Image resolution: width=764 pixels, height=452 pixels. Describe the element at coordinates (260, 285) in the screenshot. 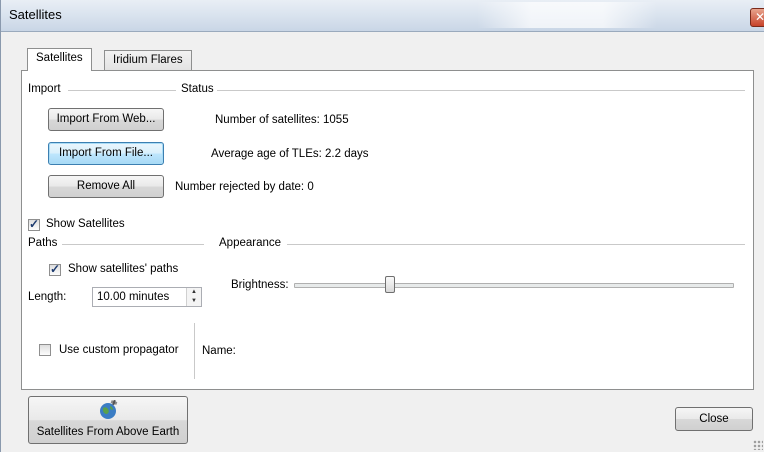

I see `brightness-label: Brightness:` at that location.